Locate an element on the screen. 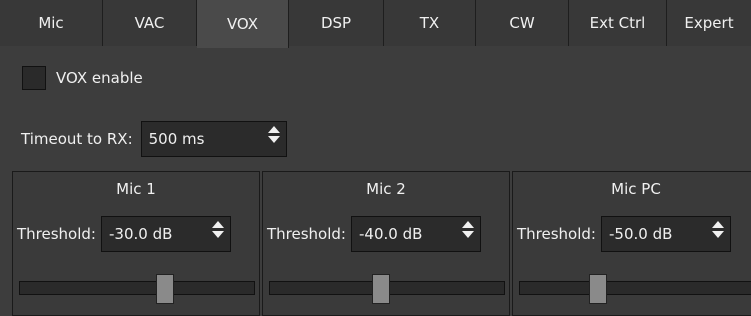  mic2-threshold-spinbox: -40.0 dB is located at coordinates (415, 234).